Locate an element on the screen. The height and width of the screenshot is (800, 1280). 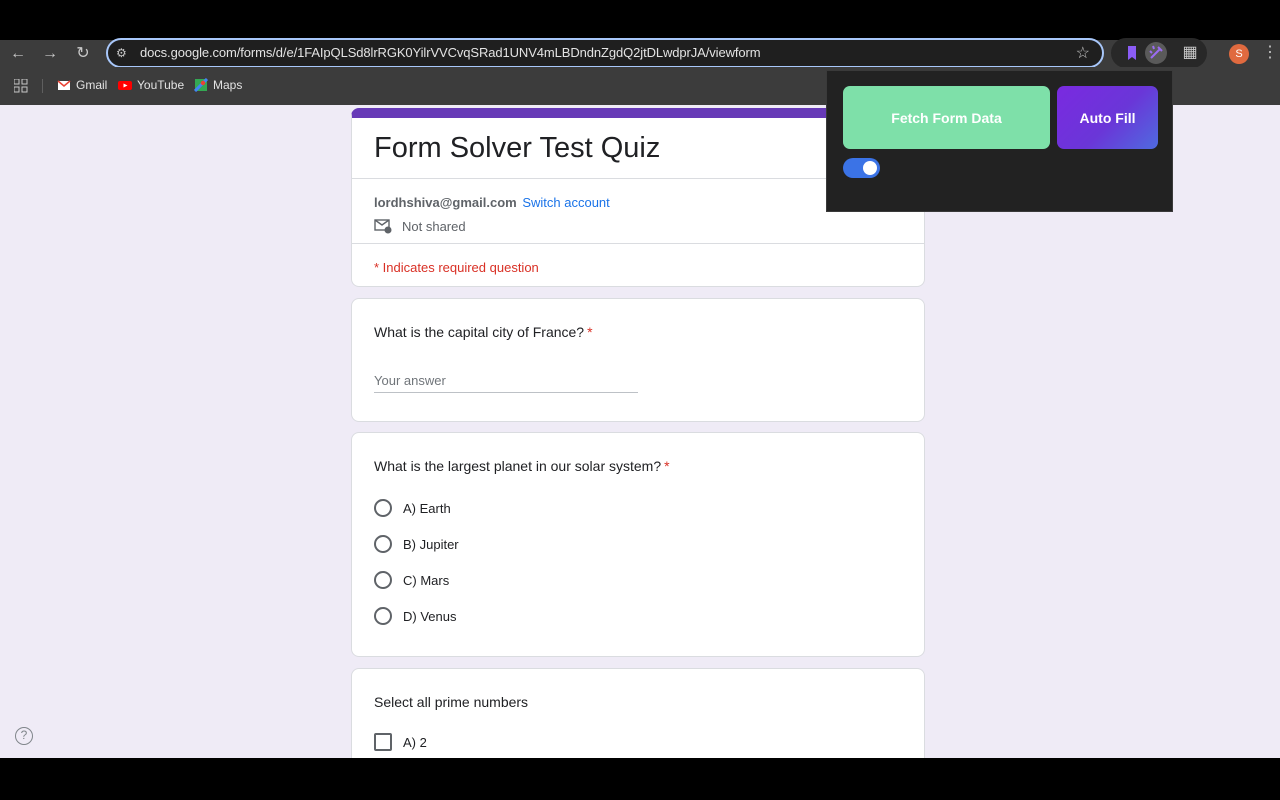
question-title: What is the capital city of France? * is located at coordinates (483, 332).